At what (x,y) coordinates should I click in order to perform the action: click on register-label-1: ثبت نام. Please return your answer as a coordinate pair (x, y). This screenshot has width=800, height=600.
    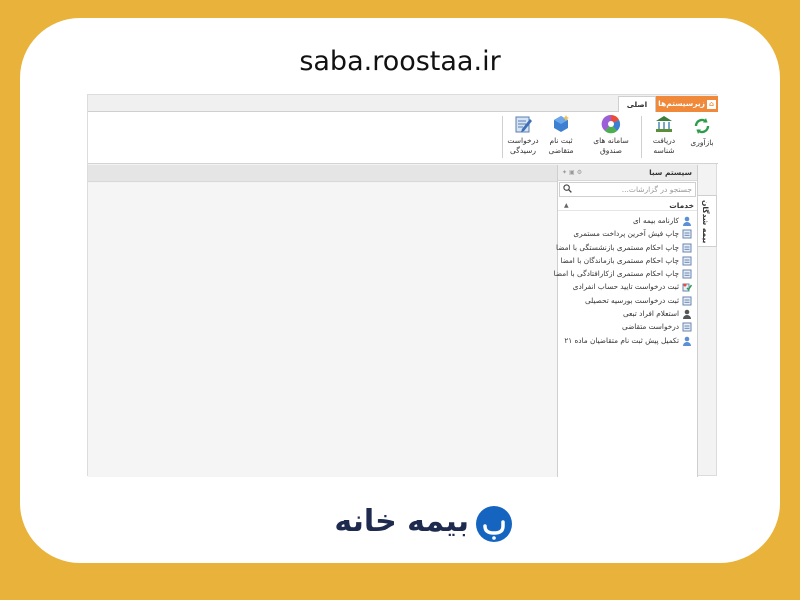
    Looking at the image, I should click on (561, 140).